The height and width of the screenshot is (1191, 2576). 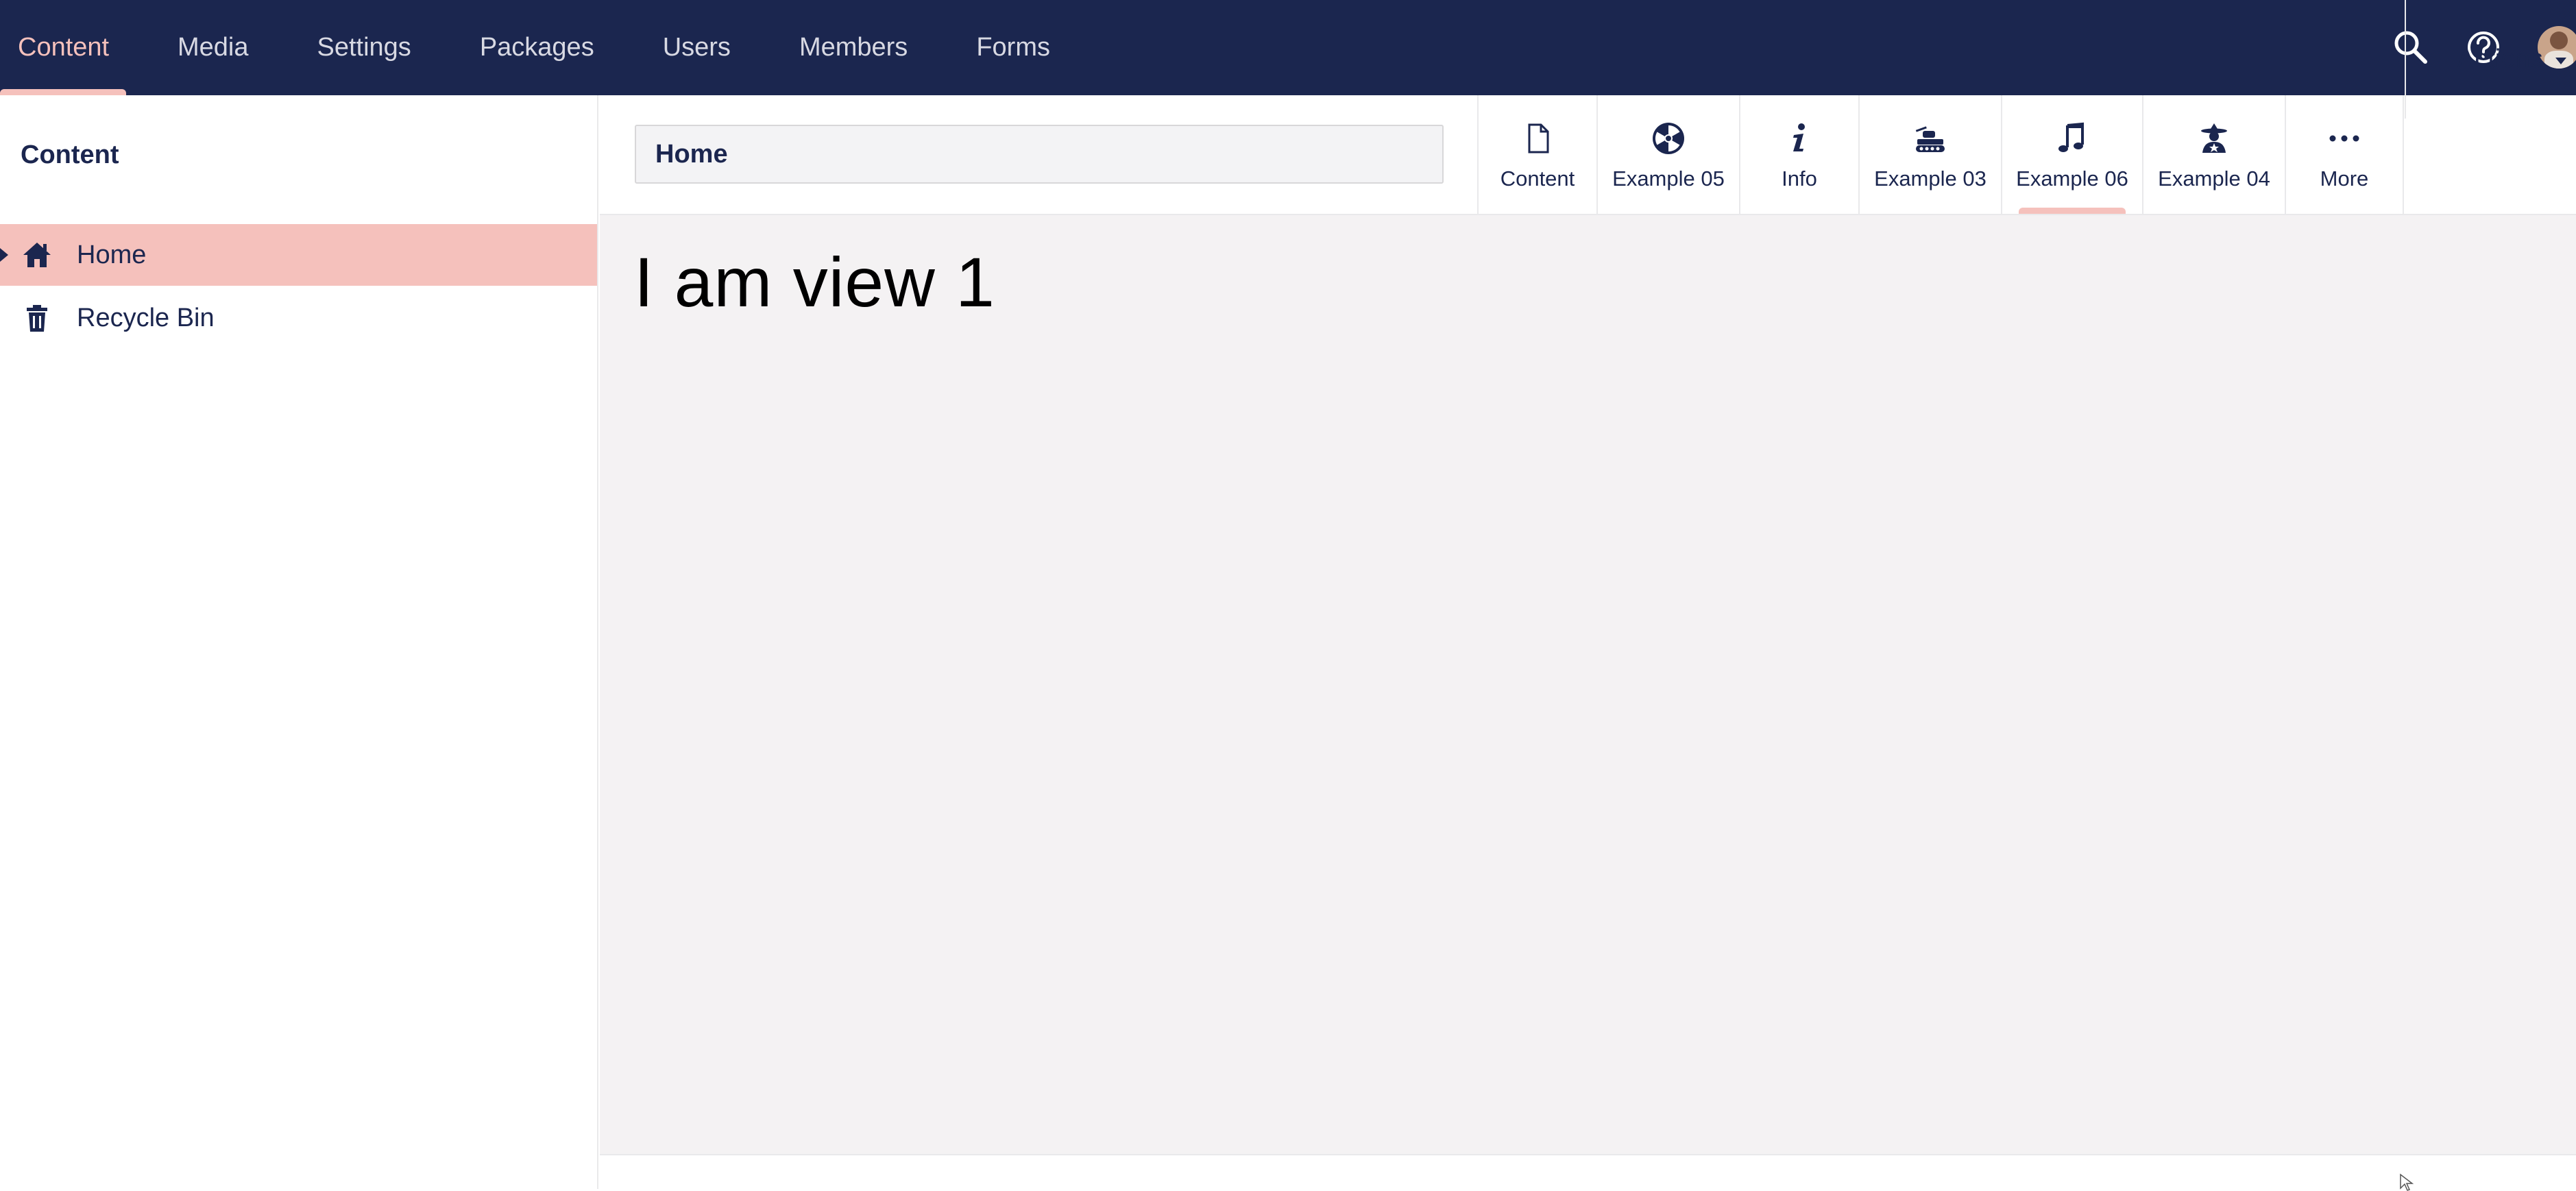 I want to click on app-example-05: Example 05, so click(x=1667, y=154).